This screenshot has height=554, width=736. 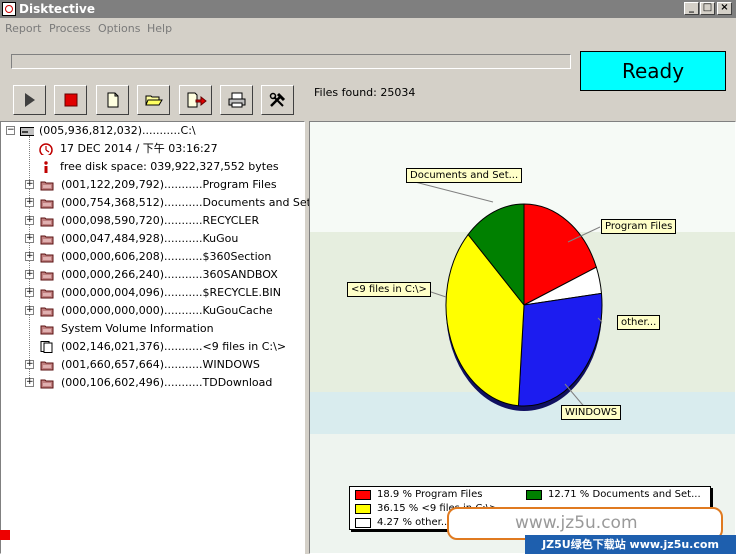 I want to click on tree-root: − (005,936,812,032)...........C:\, so click(x=151, y=131).